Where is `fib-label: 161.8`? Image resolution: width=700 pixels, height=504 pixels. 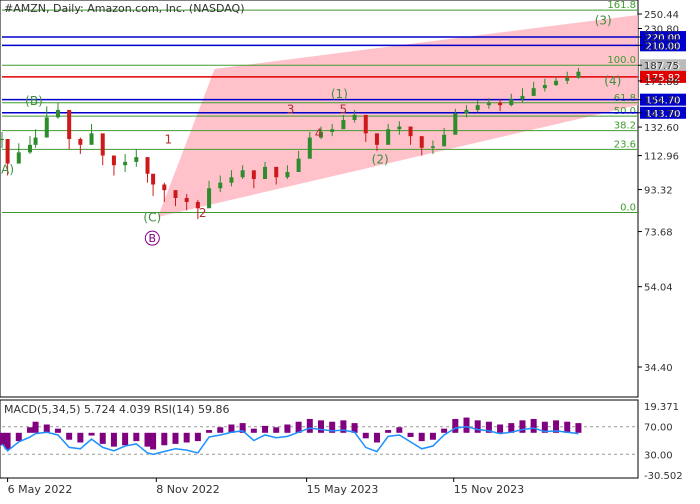 fib-label: 161.8 is located at coordinates (621, 5).